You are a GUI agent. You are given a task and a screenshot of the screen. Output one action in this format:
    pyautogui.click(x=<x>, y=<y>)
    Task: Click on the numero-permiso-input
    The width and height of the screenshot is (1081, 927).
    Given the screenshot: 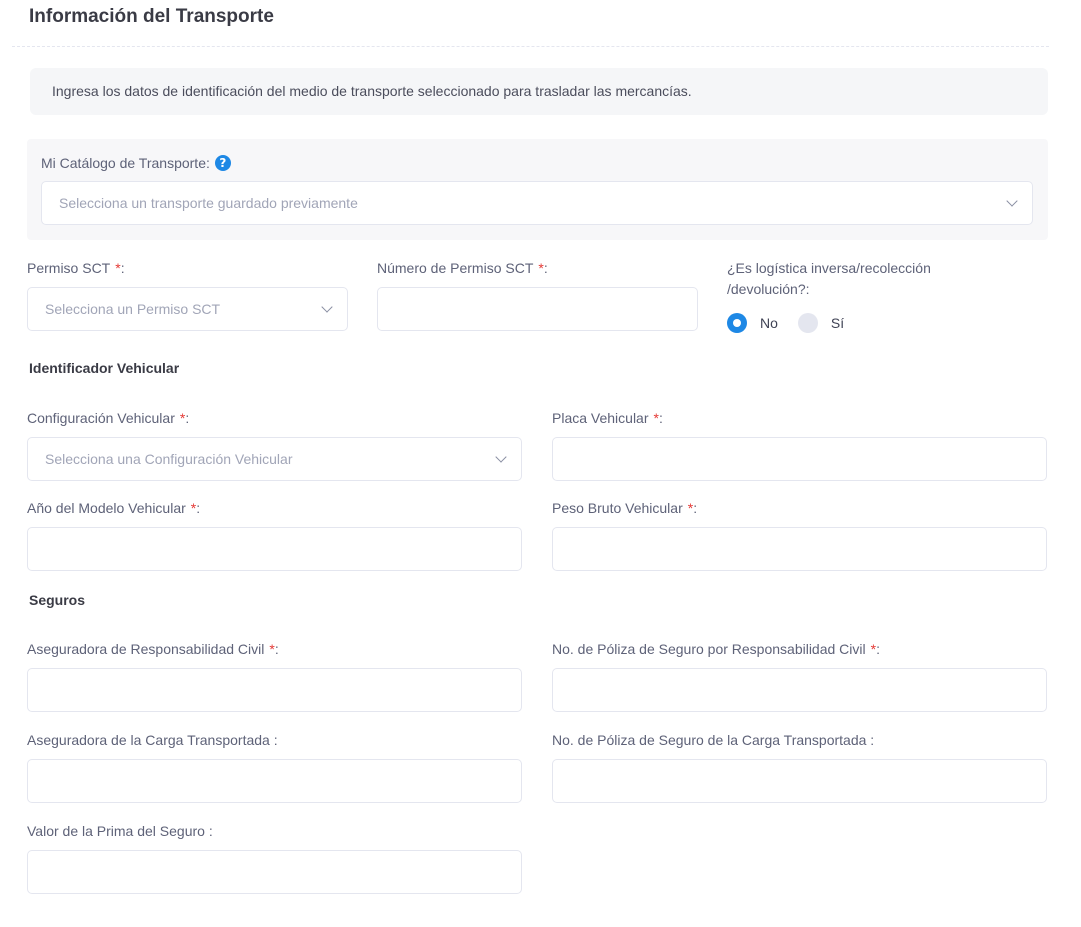 What is the action you would take?
    pyautogui.click(x=537, y=309)
    